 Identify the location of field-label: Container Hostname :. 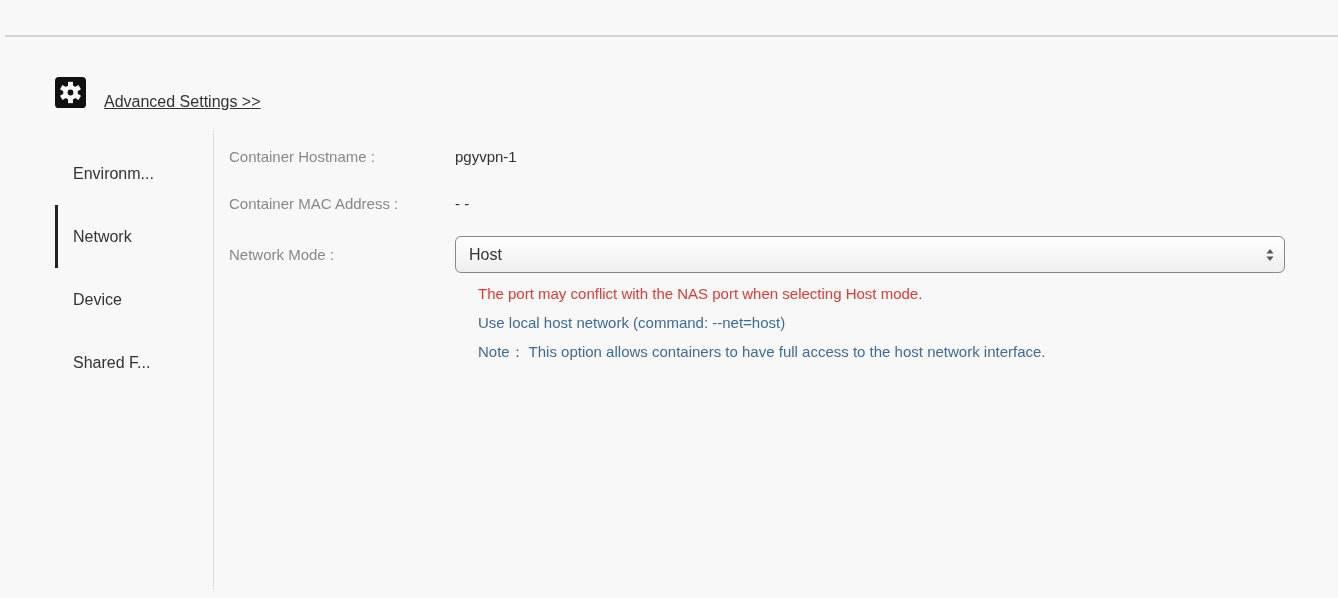
(302, 156).